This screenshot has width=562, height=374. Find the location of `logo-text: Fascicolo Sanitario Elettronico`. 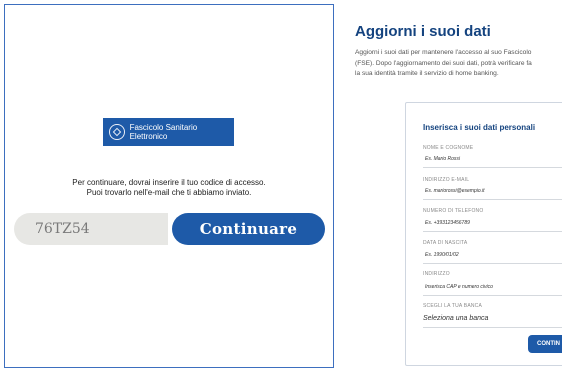

logo-text: Fascicolo Sanitario Elettronico is located at coordinates (163, 132).